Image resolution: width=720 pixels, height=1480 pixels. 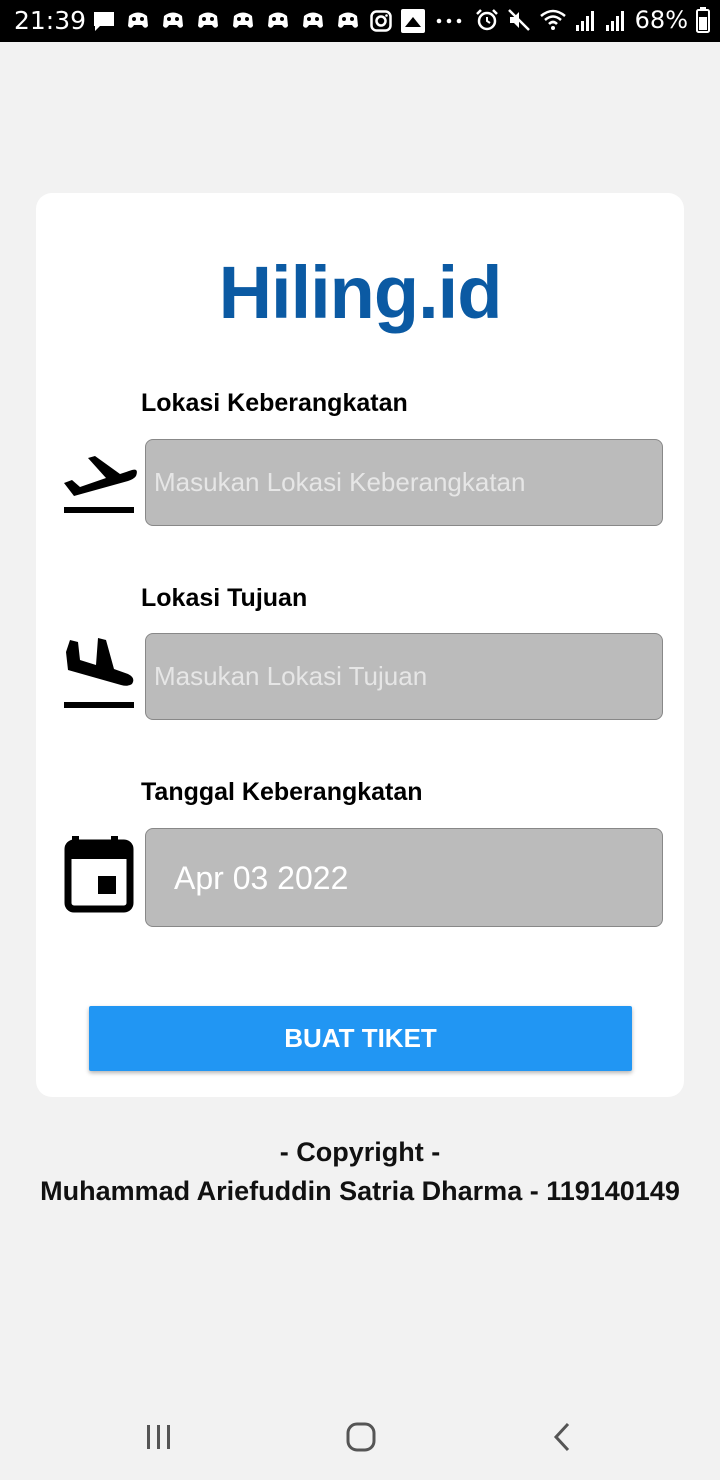 What do you see at coordinates (360, 1038) in the screenshot?
I see `create-ticket-button: BUAT TIKET` at bounding box center [360, 1038].